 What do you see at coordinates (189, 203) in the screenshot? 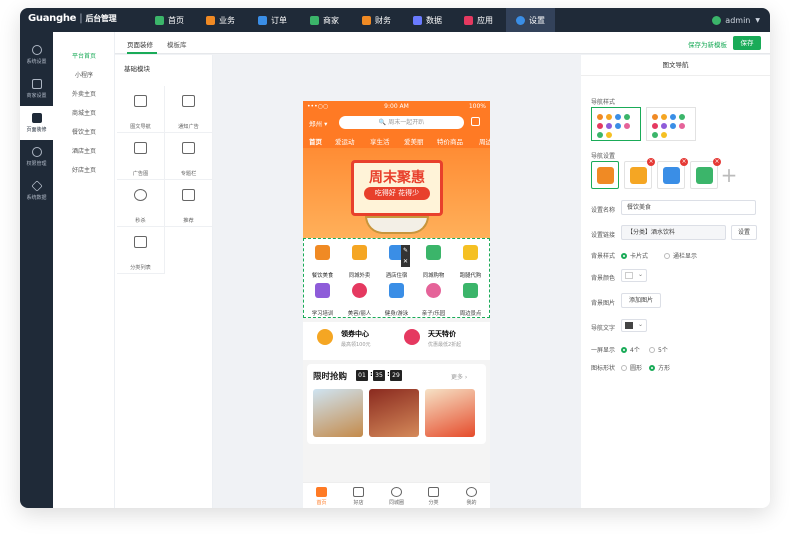
I see `module-recommend: 推荐` at bounding box center [189, 203].